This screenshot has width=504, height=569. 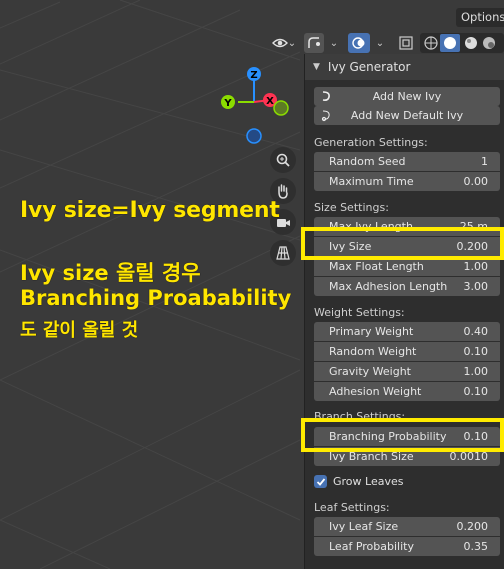 I want to click on gizmo-icon, so click(x=314, y=42).